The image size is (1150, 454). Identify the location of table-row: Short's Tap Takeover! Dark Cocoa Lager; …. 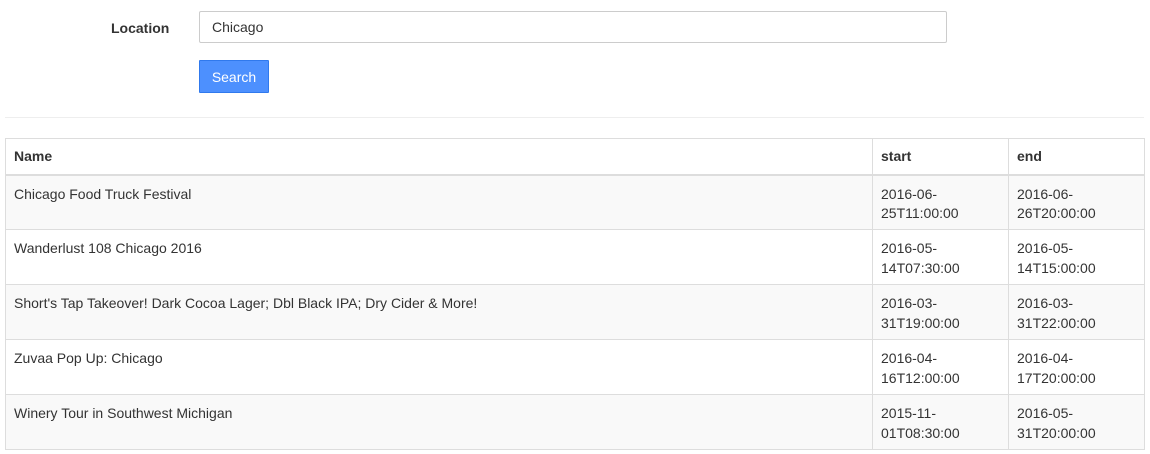
(575, 312).